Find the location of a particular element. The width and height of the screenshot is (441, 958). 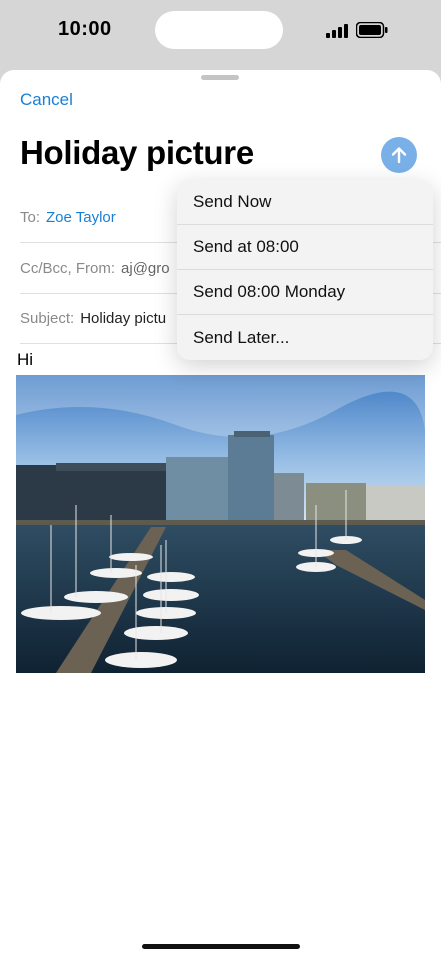

message-body-text: Hi is located at coordinates (25, 360).